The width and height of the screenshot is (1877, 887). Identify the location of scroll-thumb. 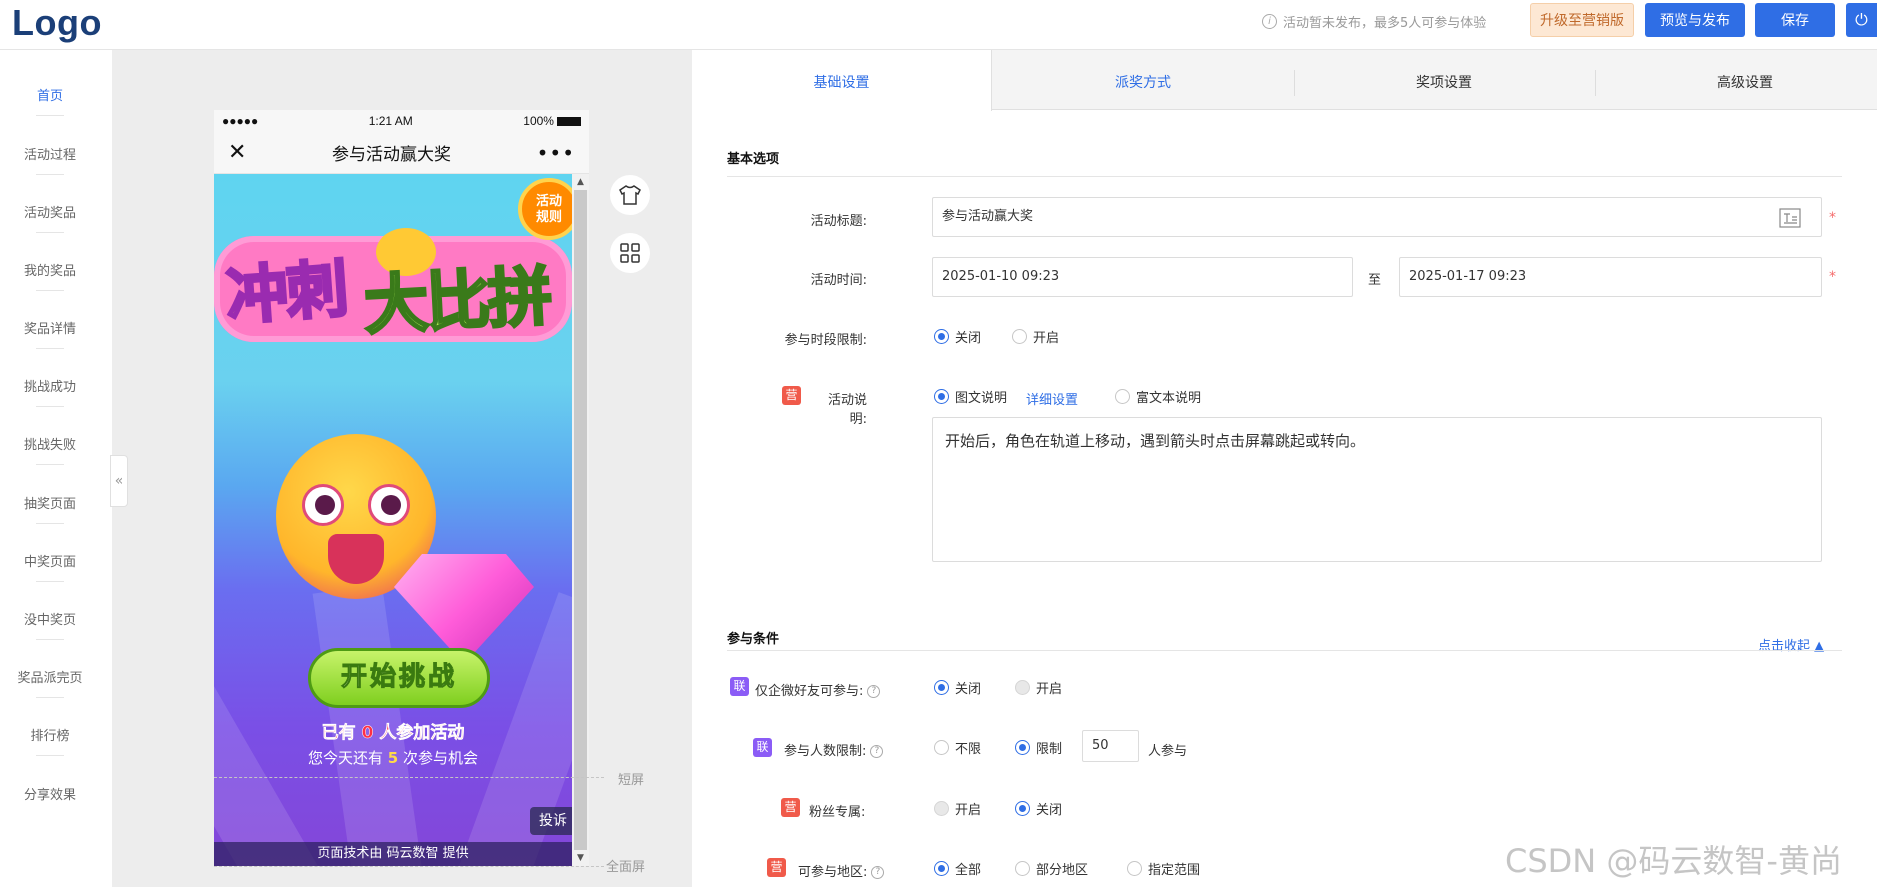
(580, 520).